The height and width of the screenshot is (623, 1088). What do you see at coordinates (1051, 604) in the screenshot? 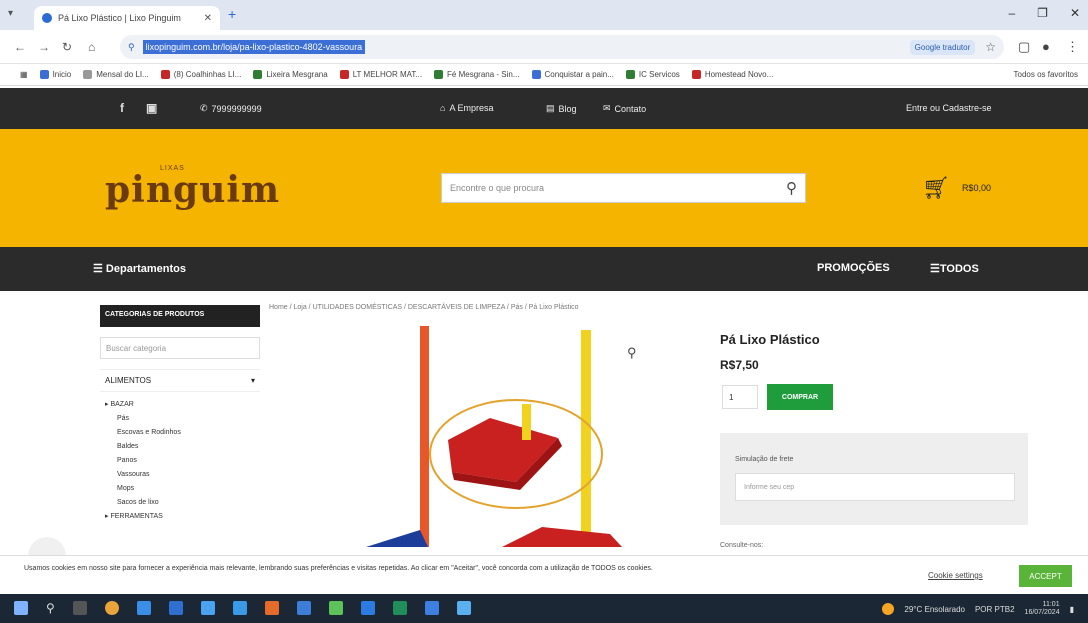
I see `clock-time: 11:01` at bounding box center [1051, 604].